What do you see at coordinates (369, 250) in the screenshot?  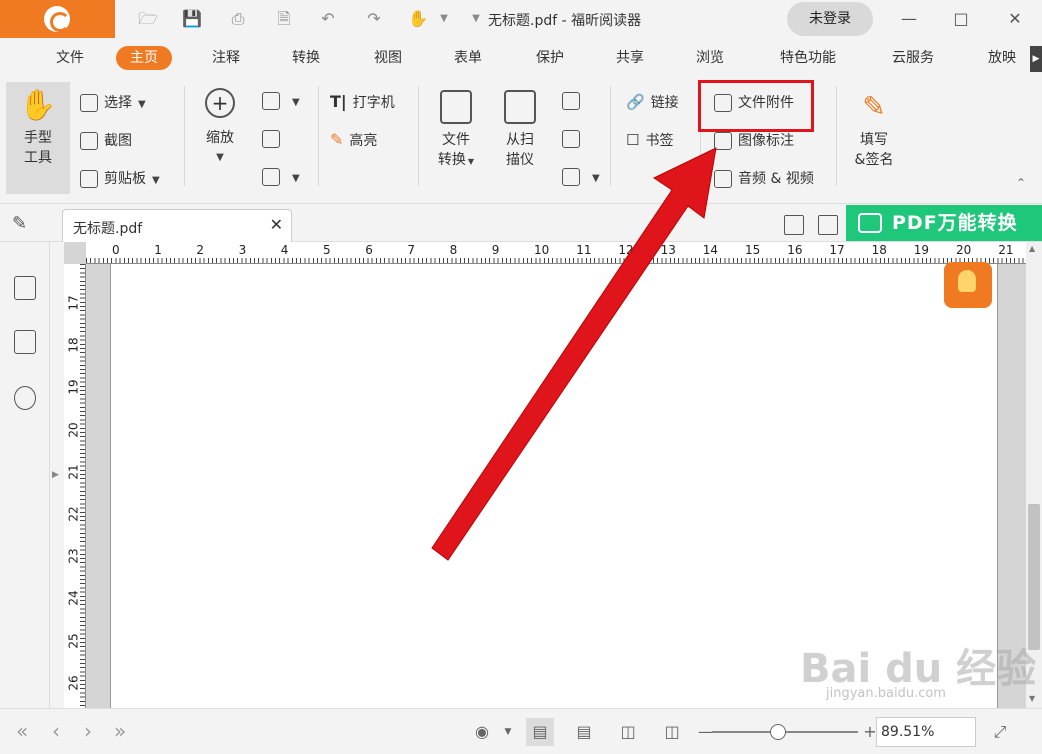 I see `ruler-mark: 6` at bounding box center [369, 250].